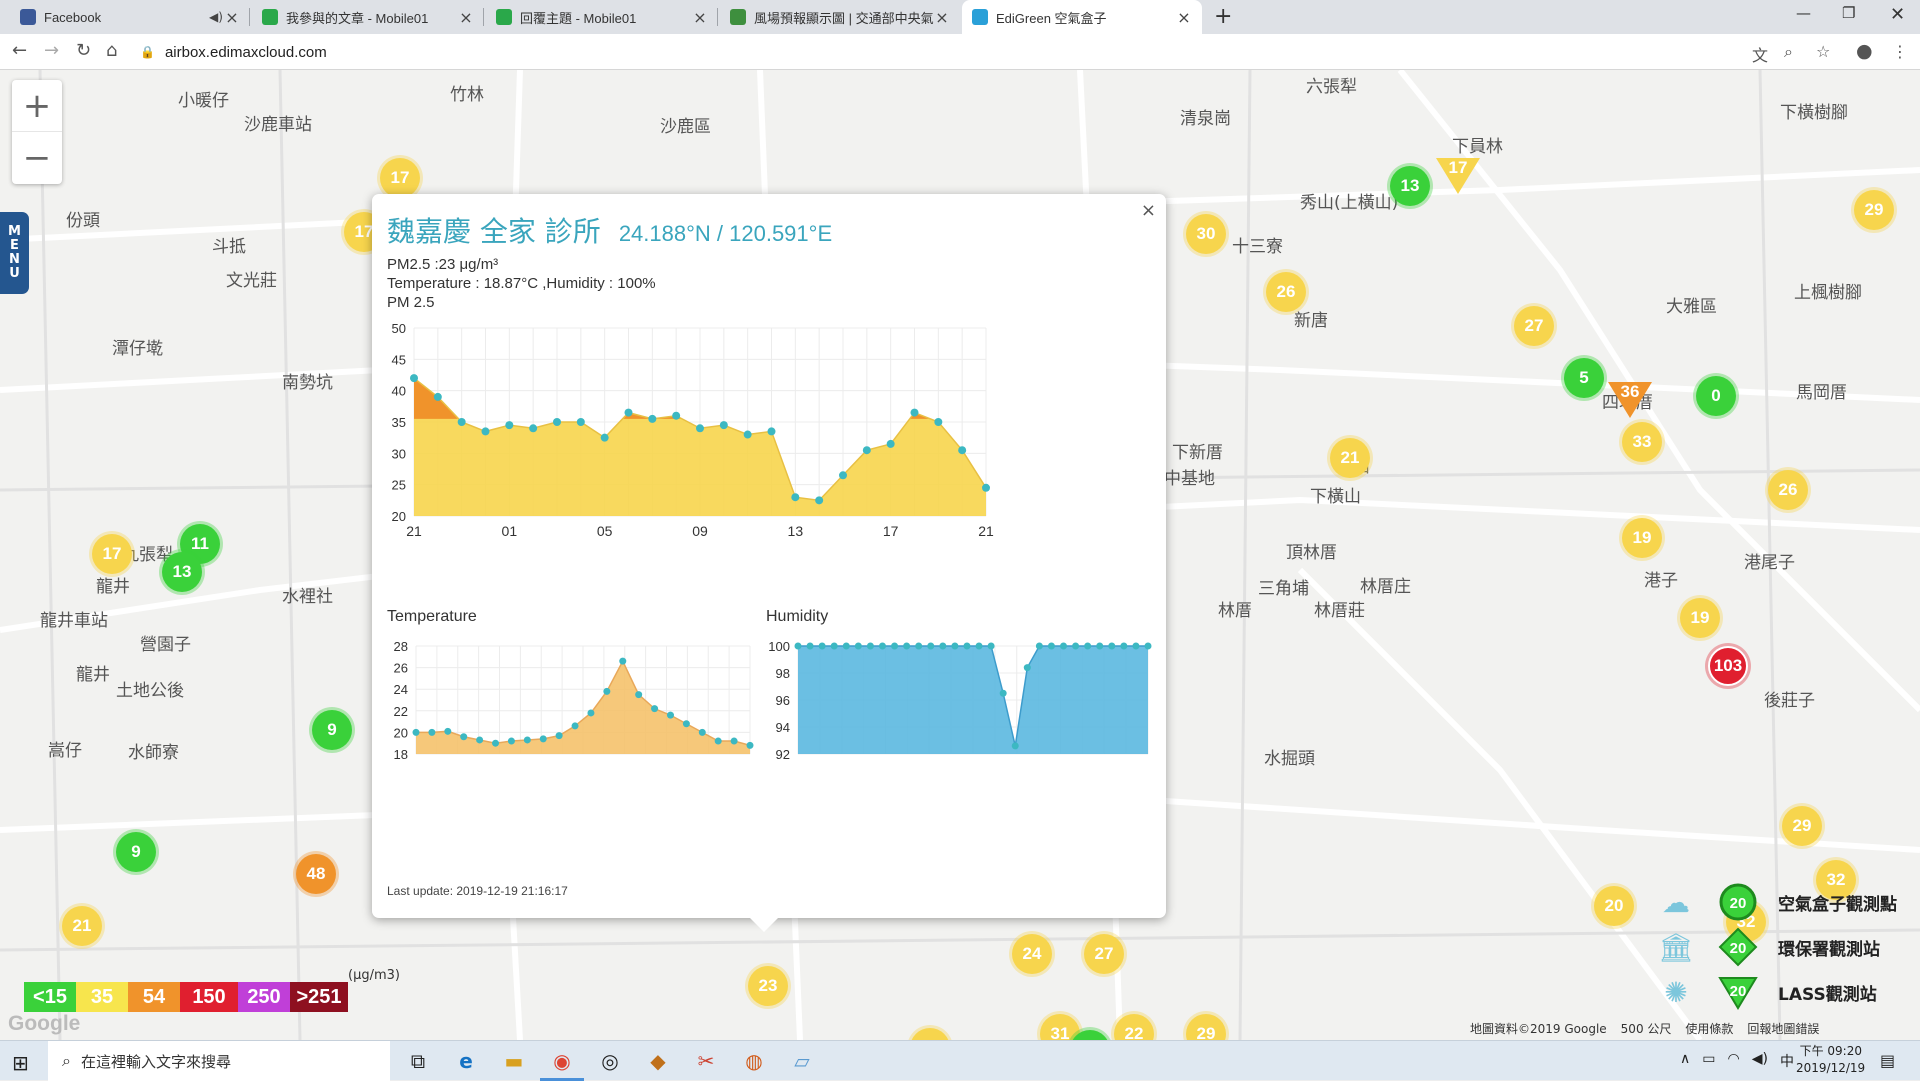  Describe the element at coordinates (602, 17) in the screenshot. I see `tab-mobile01-reply: 回覆主題 - Mobile01 ×` at that location.